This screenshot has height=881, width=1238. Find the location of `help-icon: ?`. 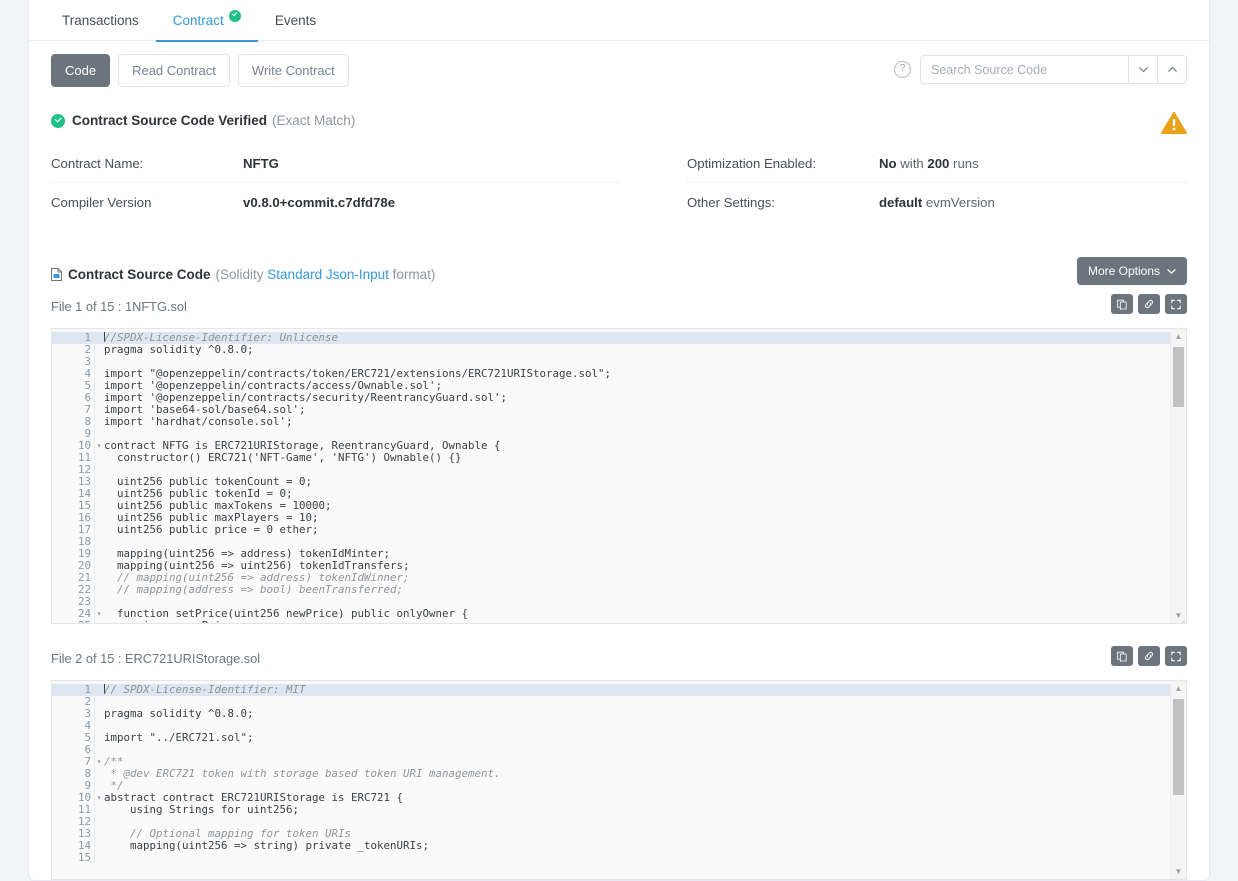

help-icon: ? is located at coordinates (902, 69).